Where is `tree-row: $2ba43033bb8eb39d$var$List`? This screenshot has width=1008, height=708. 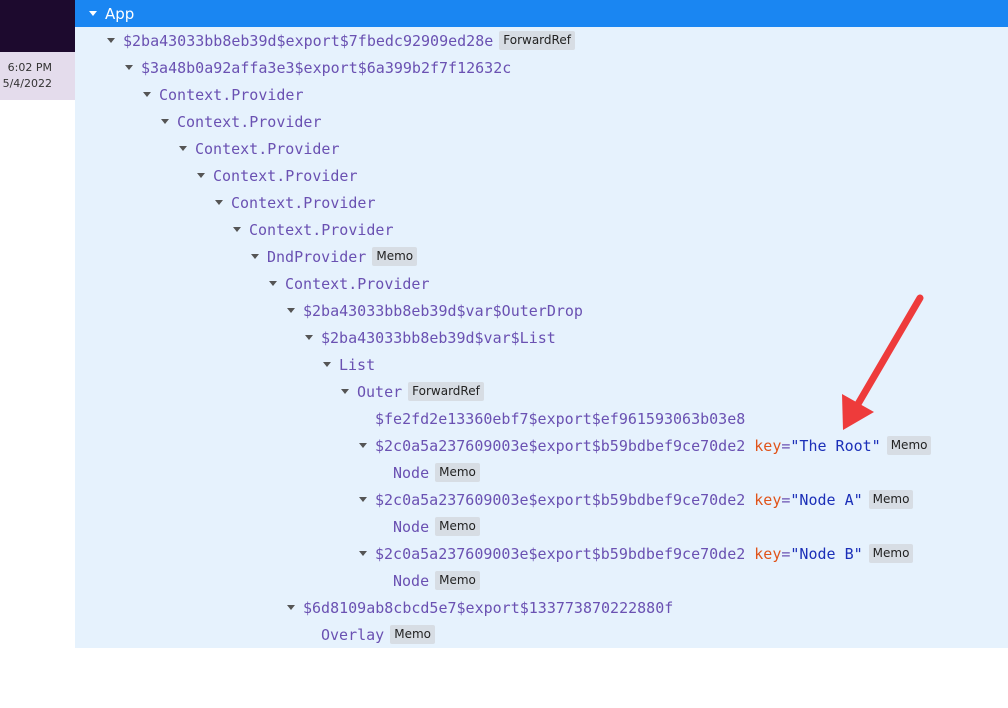 tree-row: $2ba43033bb8eb39d$var$List is located at coordinates (430, 337).